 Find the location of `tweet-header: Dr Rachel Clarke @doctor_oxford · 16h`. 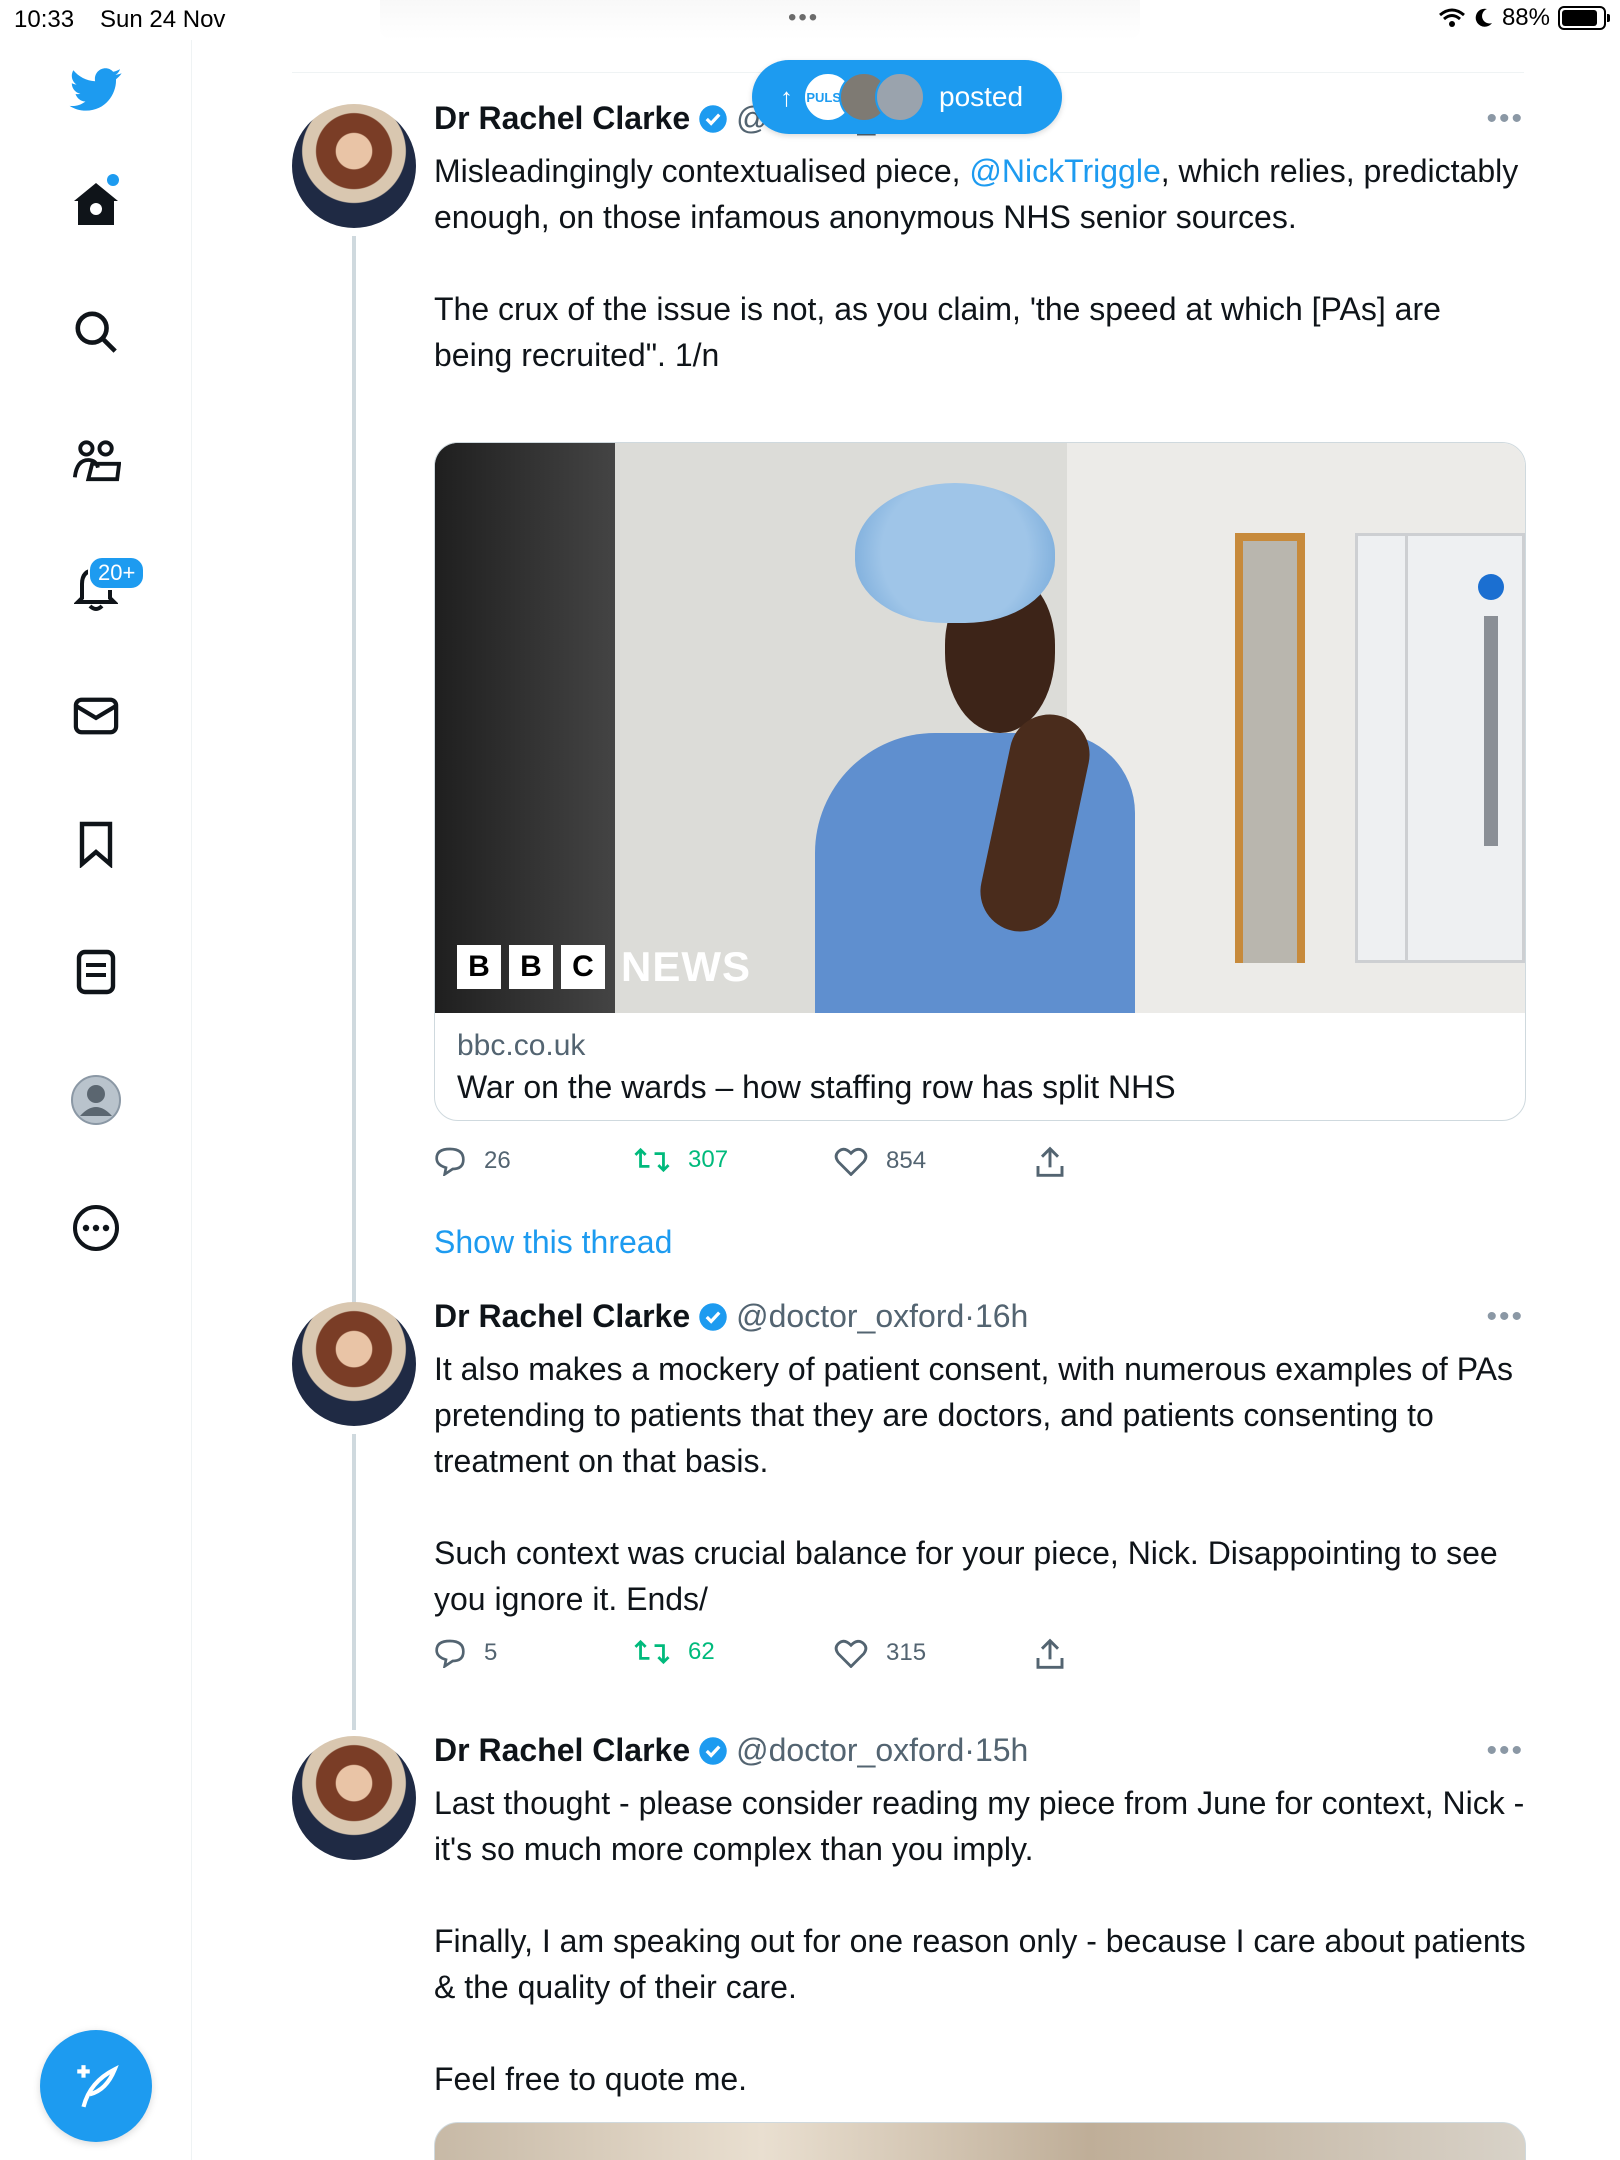

tweet-header: Dr Rachel Clarke @doctor_oxford · 16h is located at coordinates (731, 1316).